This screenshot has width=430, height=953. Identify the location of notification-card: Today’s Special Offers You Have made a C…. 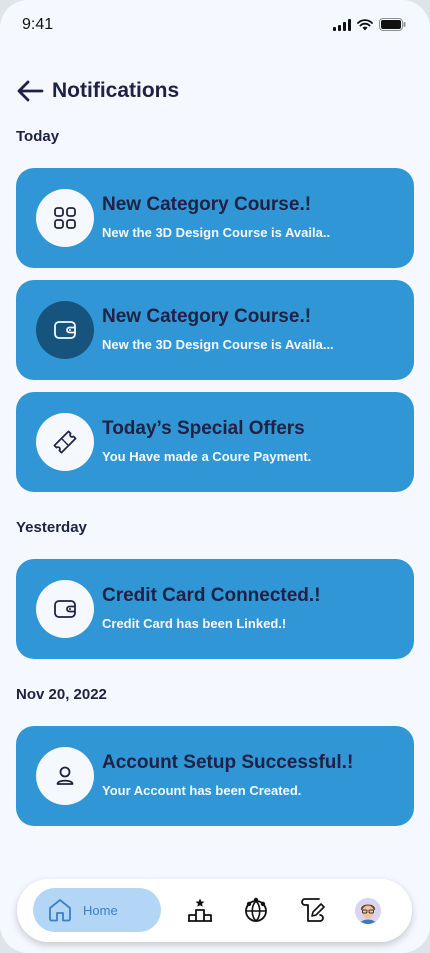
(215, 442).